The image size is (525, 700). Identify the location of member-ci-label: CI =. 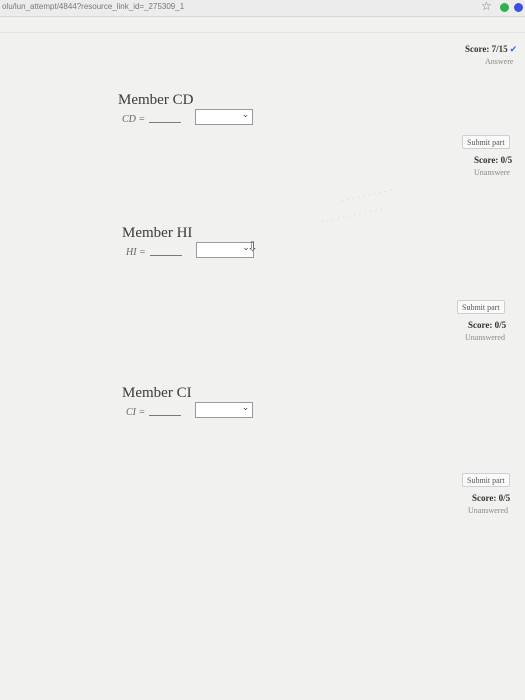
(136, 412).